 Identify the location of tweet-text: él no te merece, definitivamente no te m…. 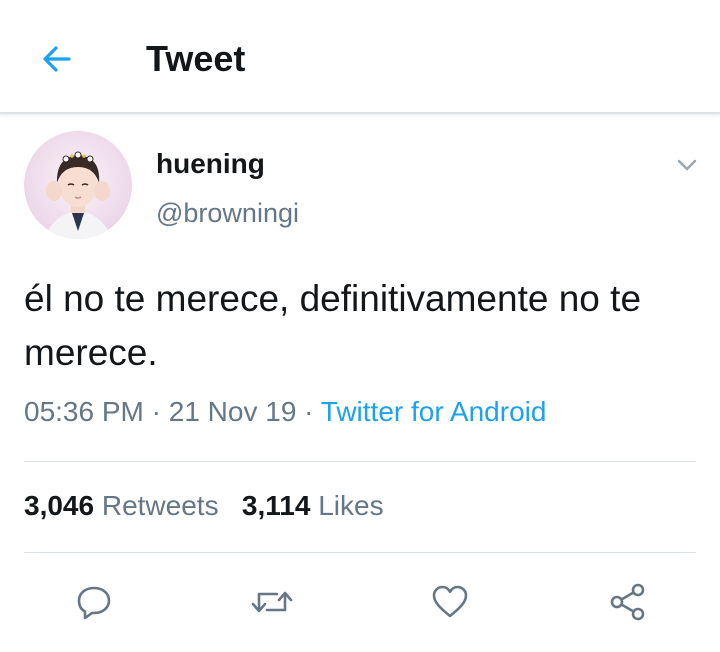
(333, 325).